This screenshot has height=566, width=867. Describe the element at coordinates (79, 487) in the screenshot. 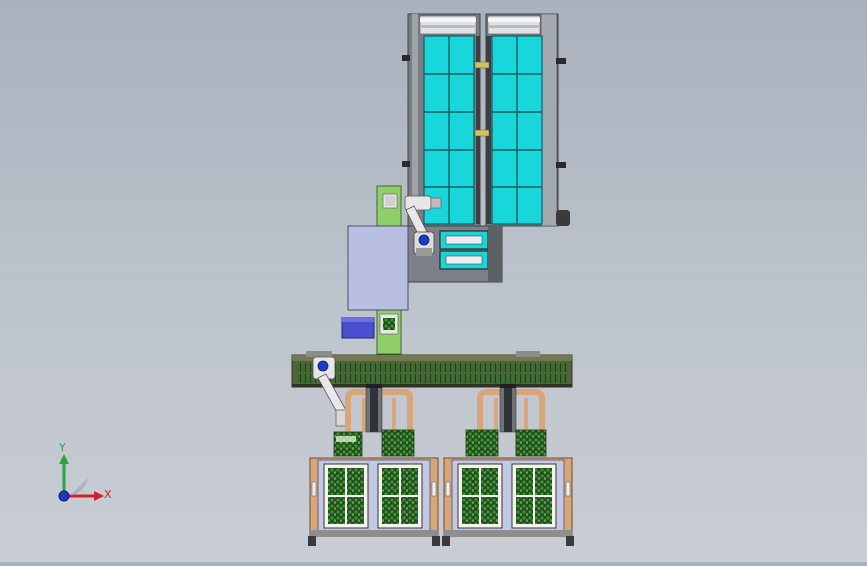

I see `rotation-arc` at that location.